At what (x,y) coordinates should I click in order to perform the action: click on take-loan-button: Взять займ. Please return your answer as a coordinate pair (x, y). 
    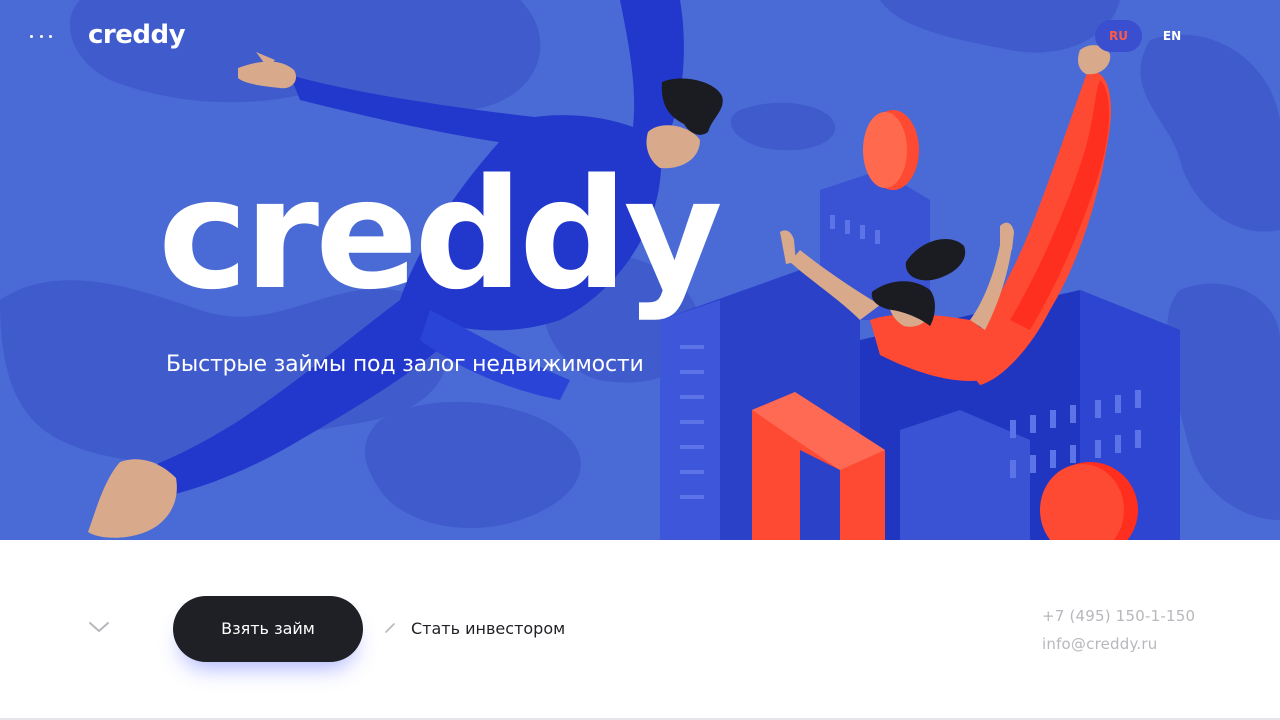
    Looking at the image, I should click on (268, 629).